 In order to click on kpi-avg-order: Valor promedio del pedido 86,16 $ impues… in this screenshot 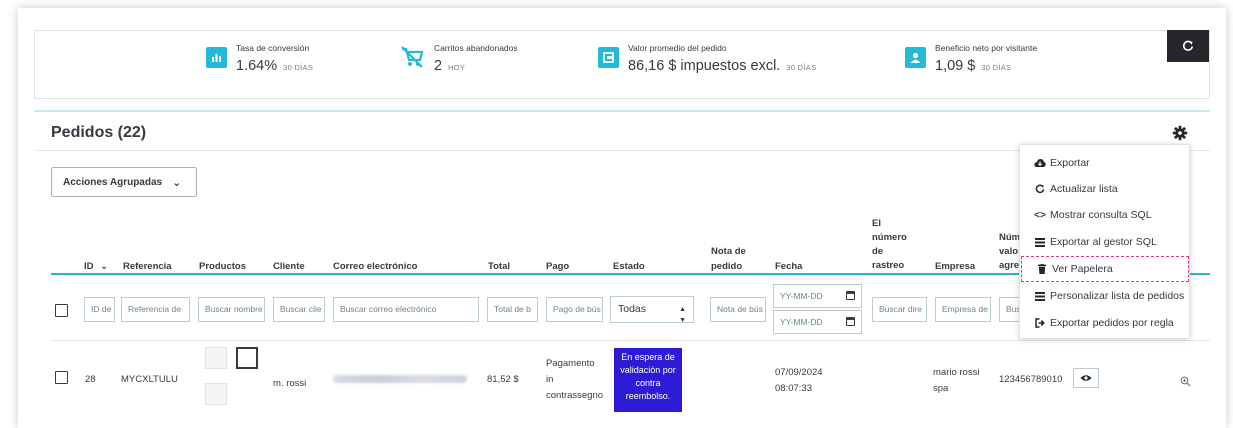, I will do `click(707, 60)`.